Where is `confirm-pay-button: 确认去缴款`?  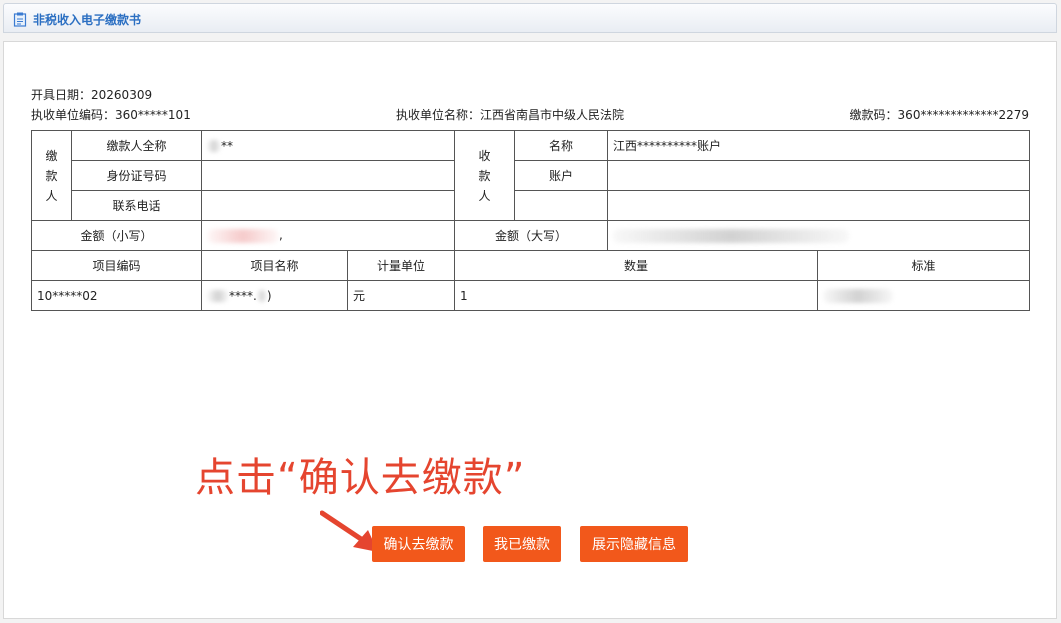
confirm-pay-button: 确认去缴款 is located at coordinates (418, 544).